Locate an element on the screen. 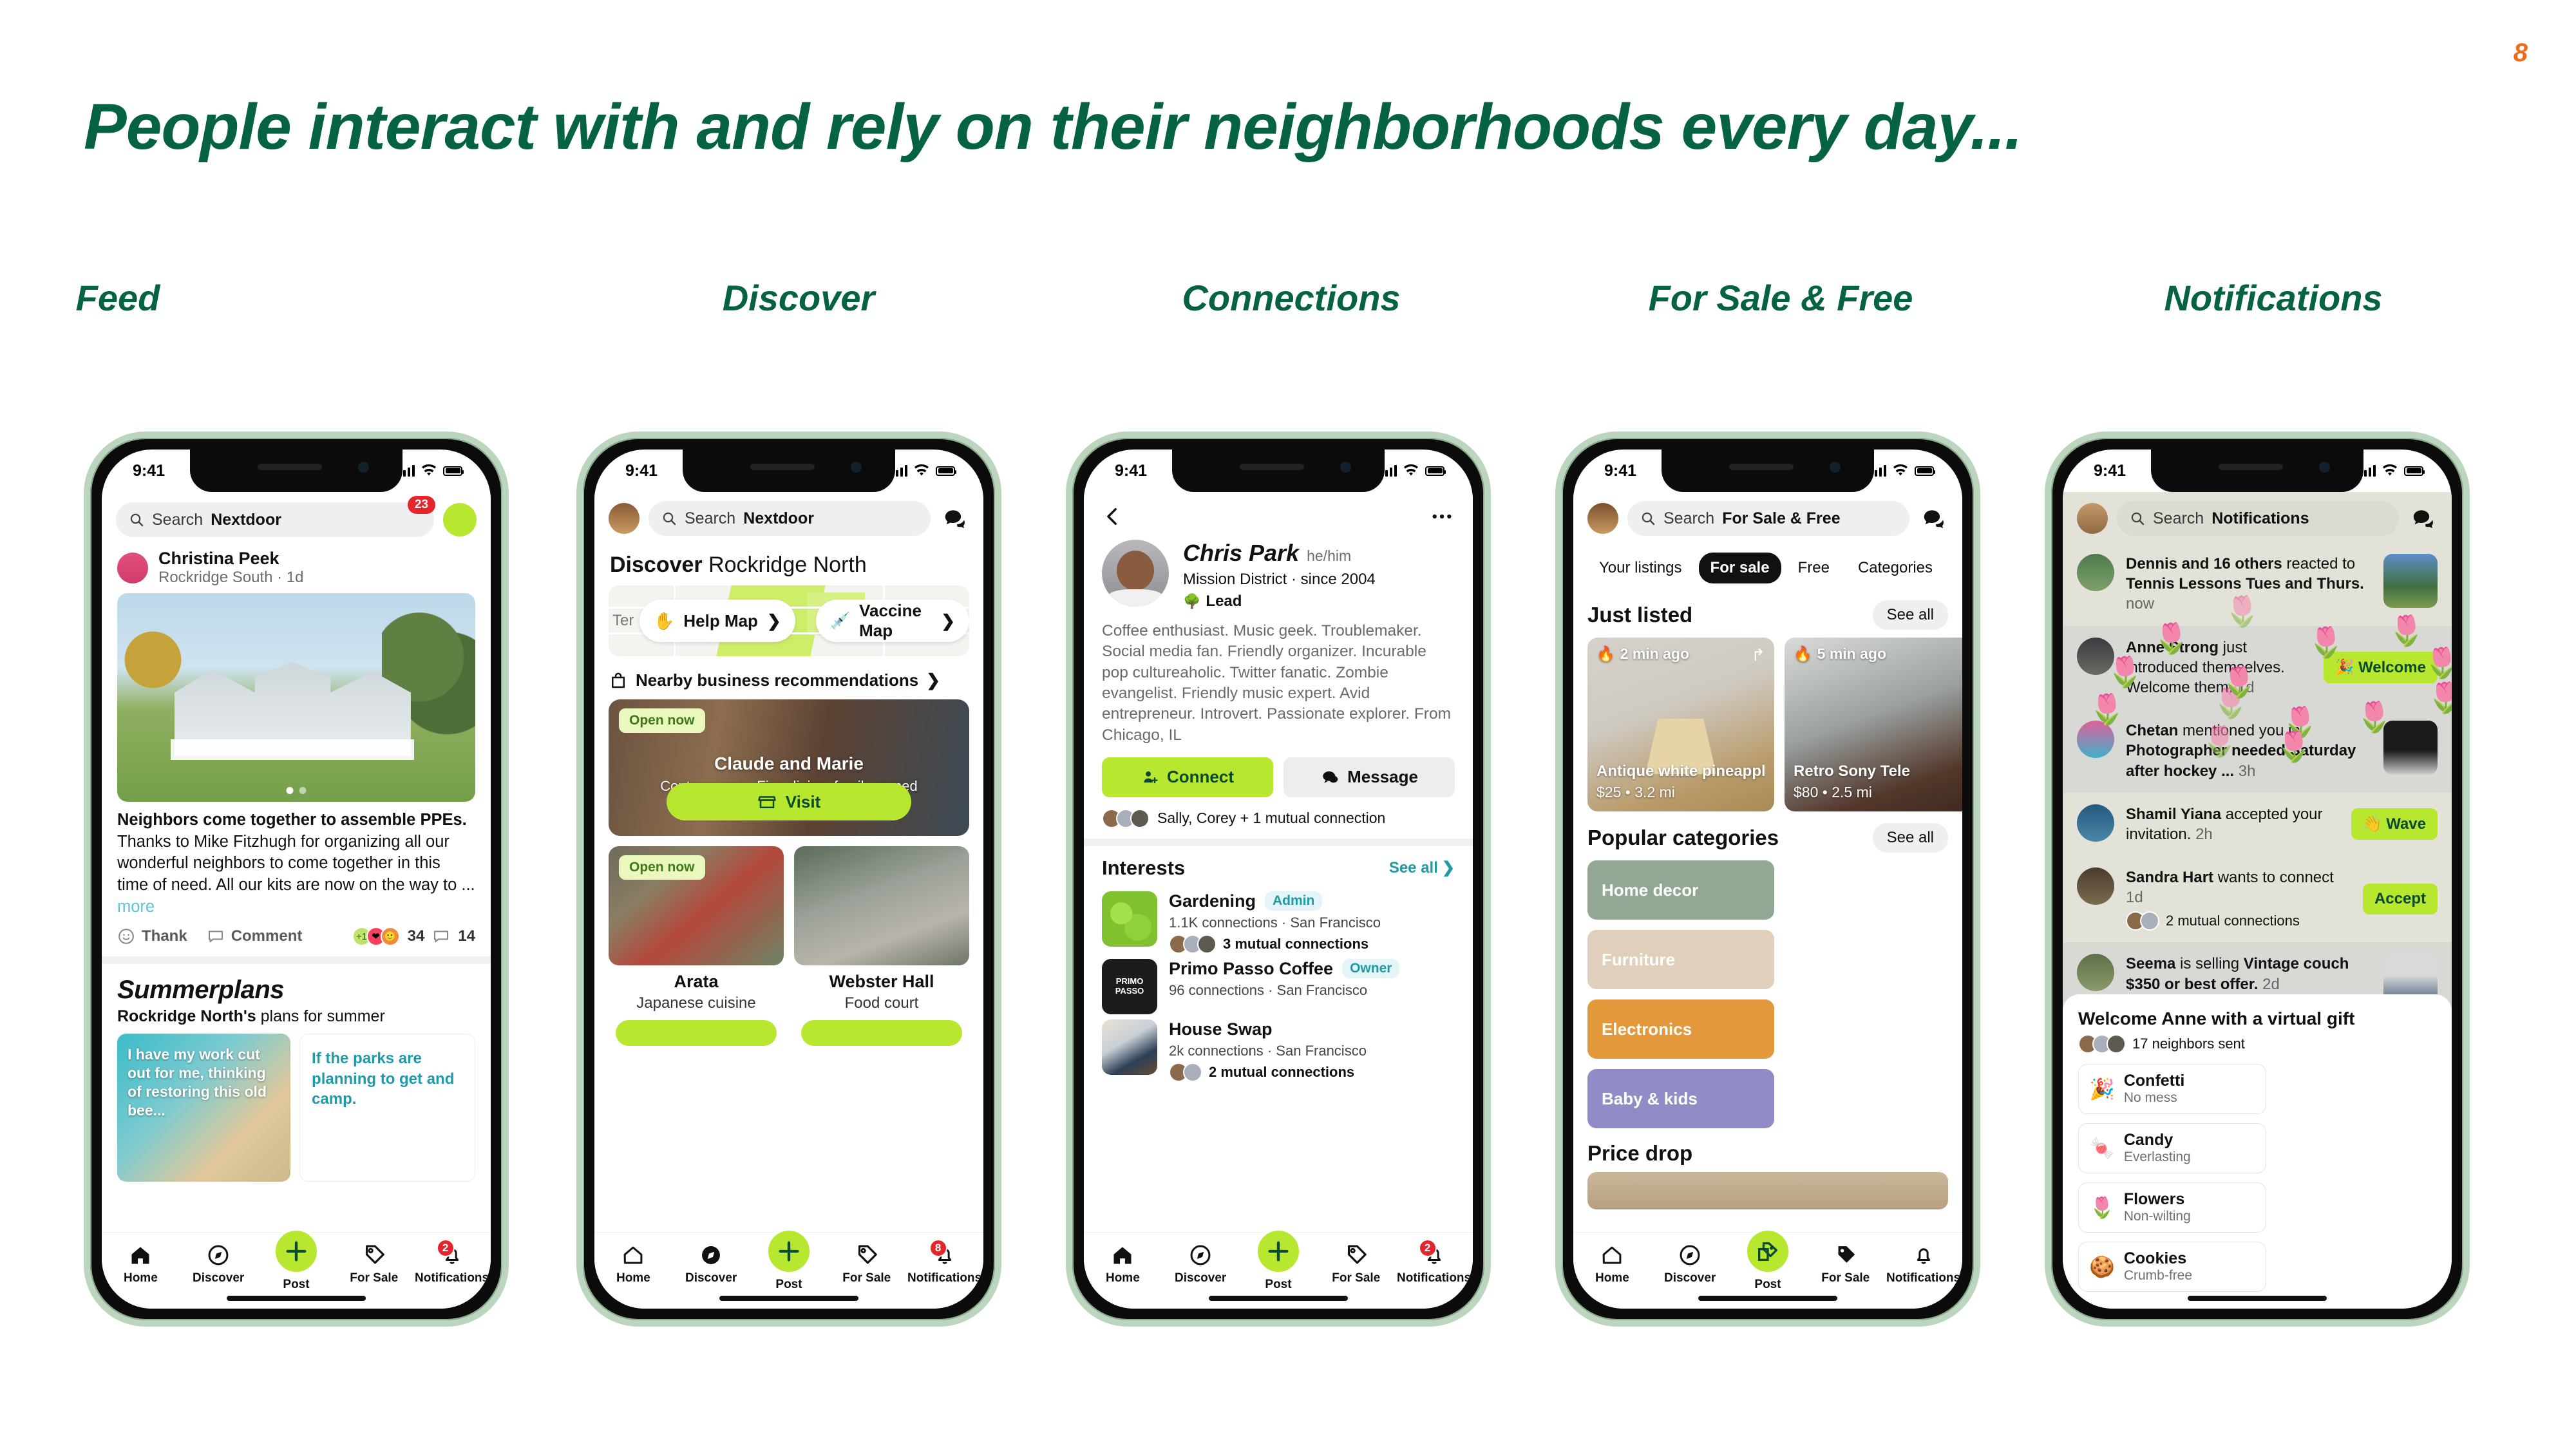 This screenshot has width=2576, height=1449. visit-button: Visit is located at coordinates (789, 802).